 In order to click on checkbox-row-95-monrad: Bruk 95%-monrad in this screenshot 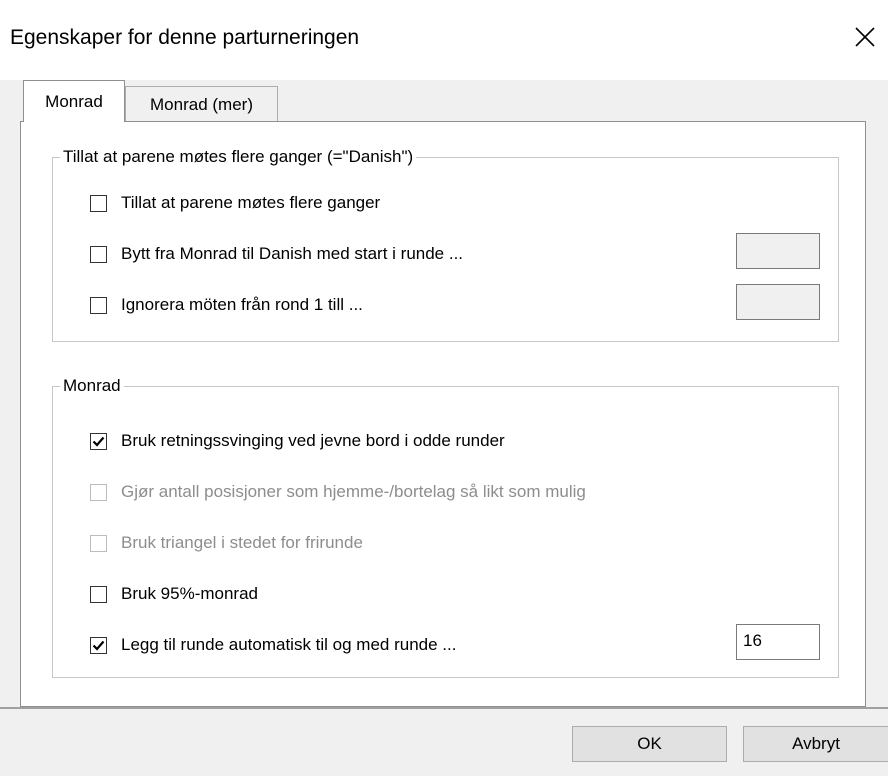, I will do `click(174, 594)`.